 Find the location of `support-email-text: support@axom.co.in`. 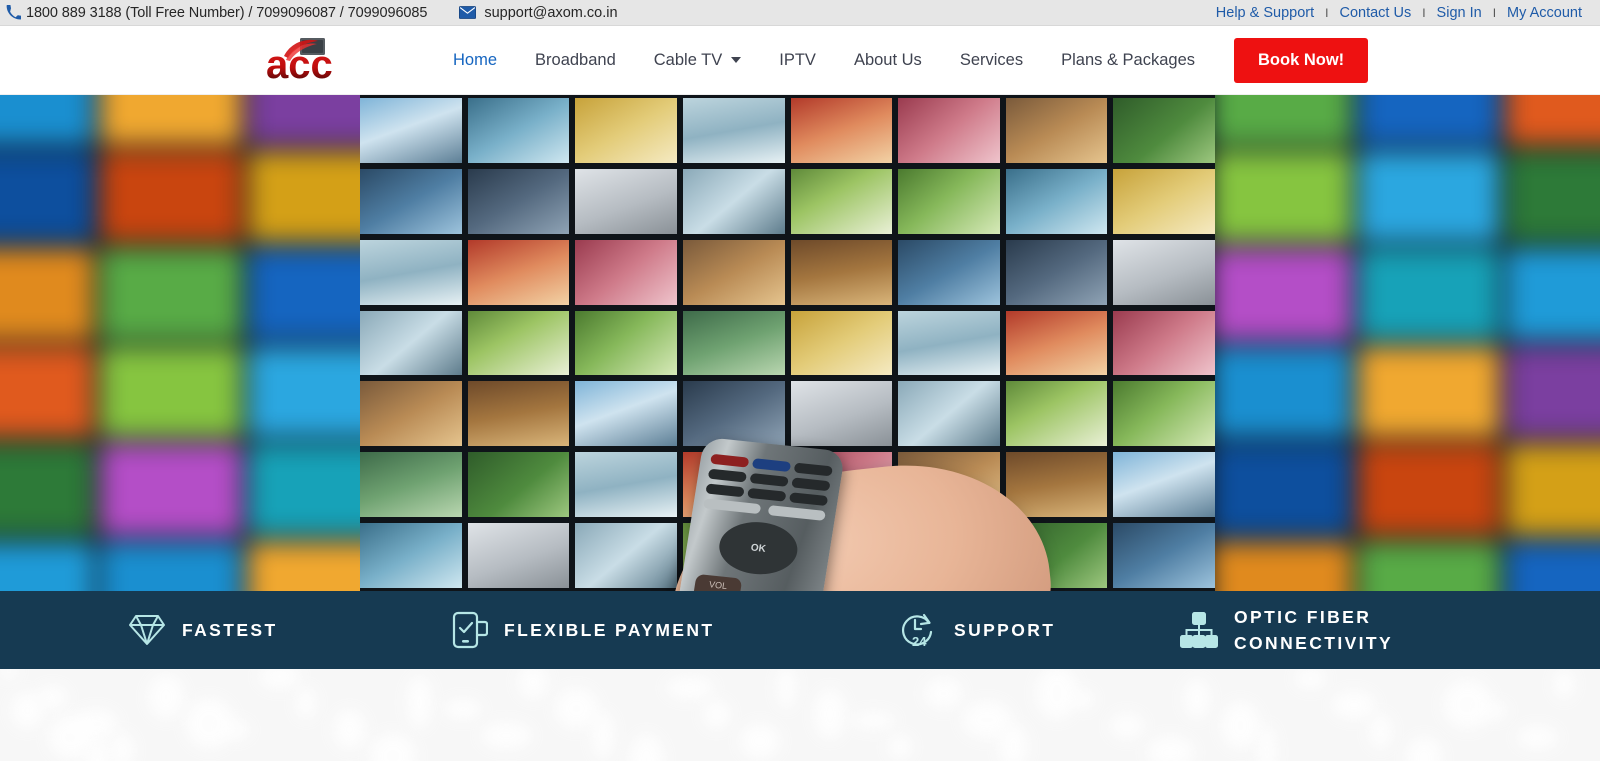

support-email-text: support@axom.co.in is located at coordinates (551, 12).